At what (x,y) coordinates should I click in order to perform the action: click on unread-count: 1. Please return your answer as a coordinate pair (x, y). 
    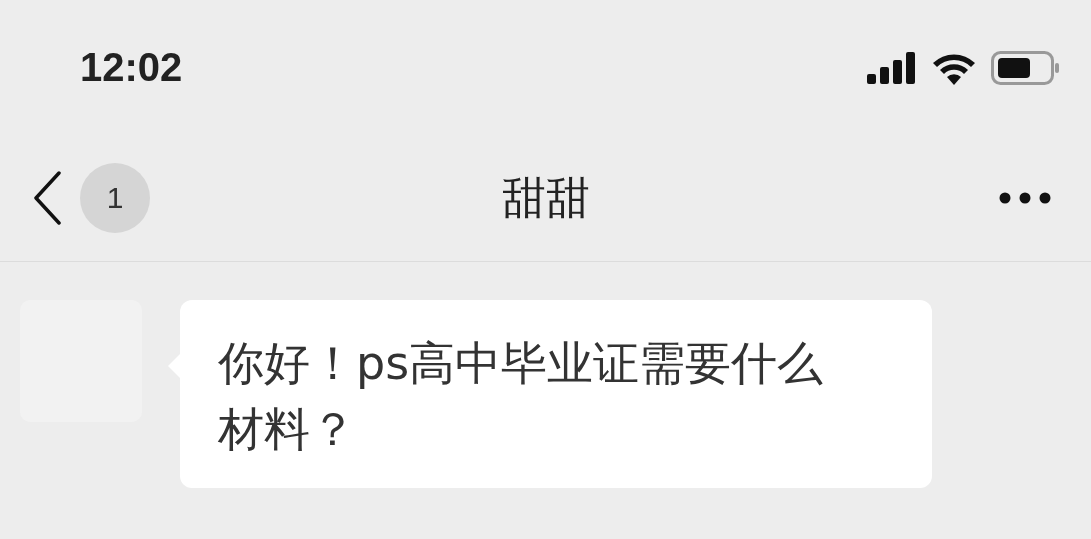
    Looking at the image, I should click on (115, 198).